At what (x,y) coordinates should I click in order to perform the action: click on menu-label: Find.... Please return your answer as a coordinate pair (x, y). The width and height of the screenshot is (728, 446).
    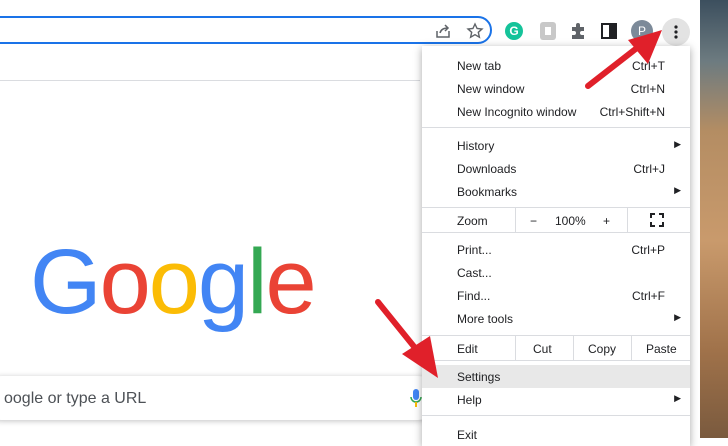
    Looking at the image, I should click on (474, 296).